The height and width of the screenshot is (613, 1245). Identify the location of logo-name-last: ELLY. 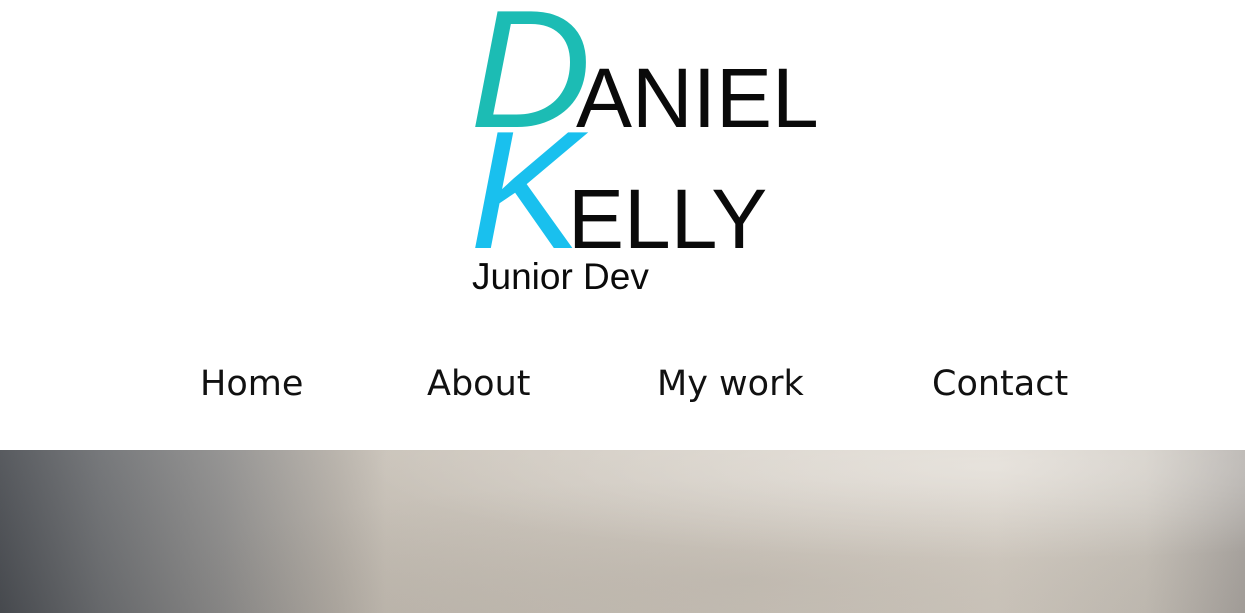
(667, 219).